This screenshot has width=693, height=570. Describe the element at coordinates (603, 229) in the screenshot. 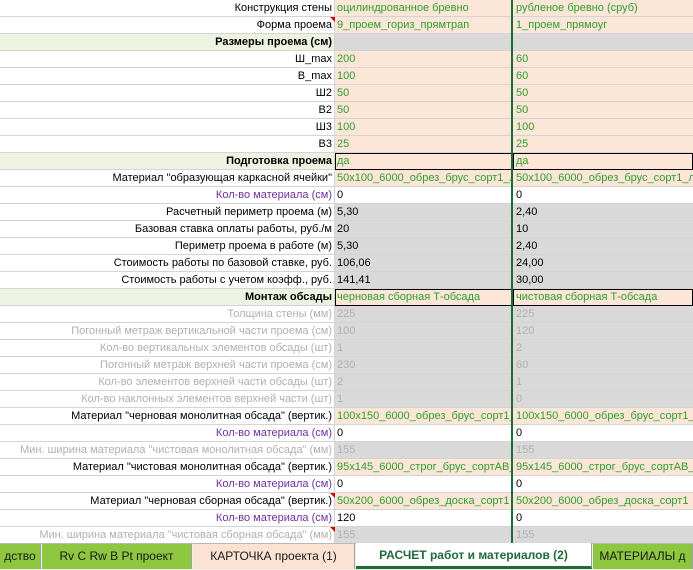

I see `cell-option-2: 10` at that location.